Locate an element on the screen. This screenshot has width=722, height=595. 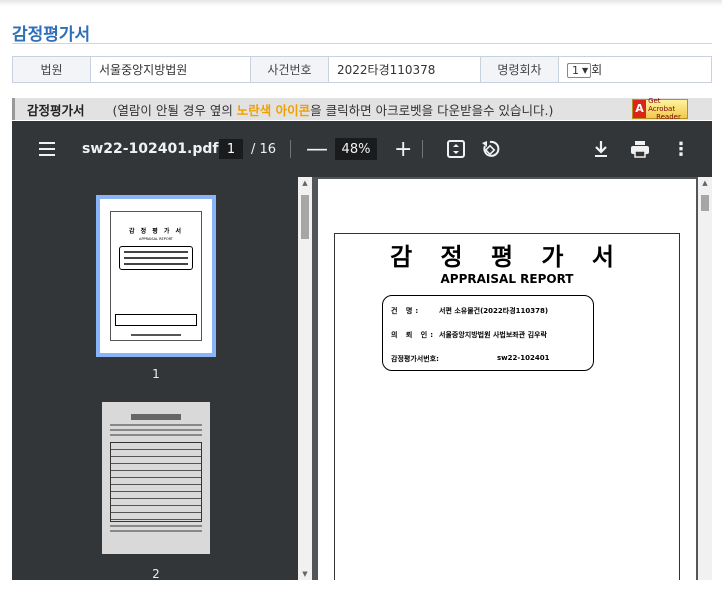
order-round-label: 명령회차 is located at coordinates (519, 69).